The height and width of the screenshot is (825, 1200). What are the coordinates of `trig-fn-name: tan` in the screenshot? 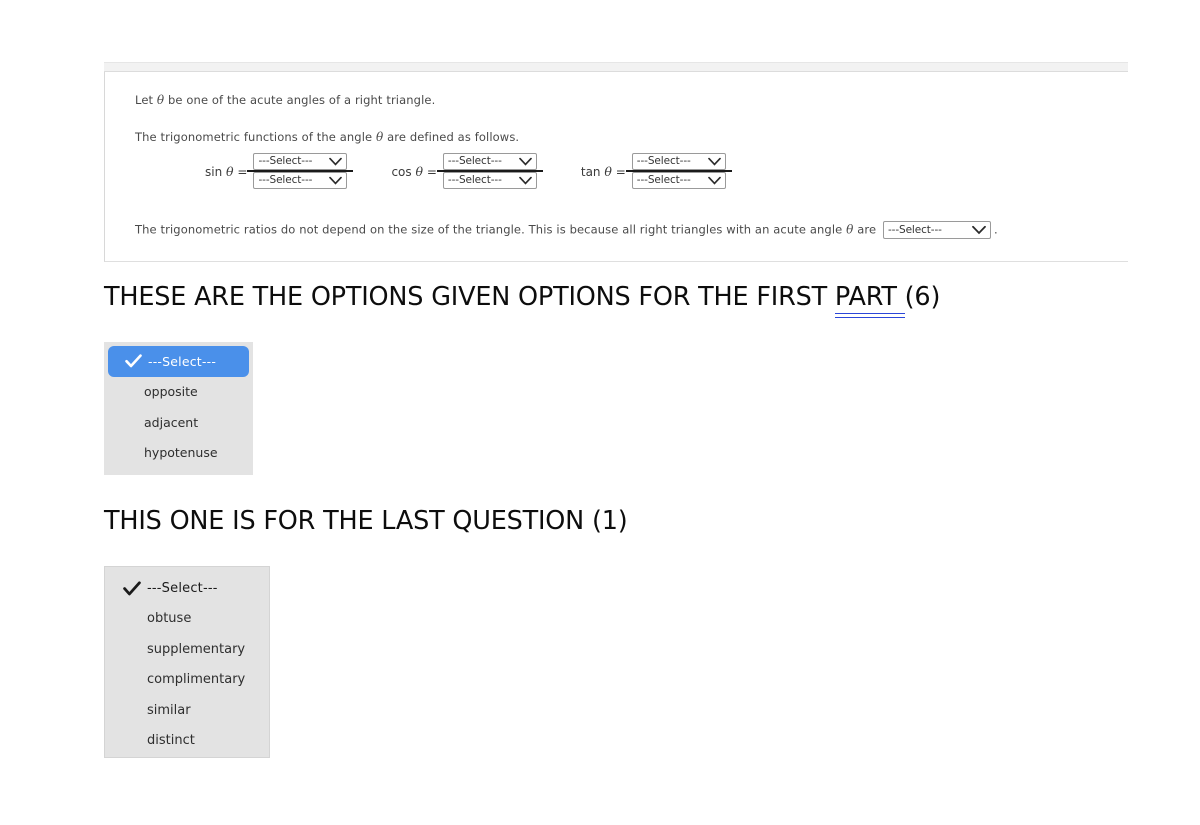 It's located at (590, 171).